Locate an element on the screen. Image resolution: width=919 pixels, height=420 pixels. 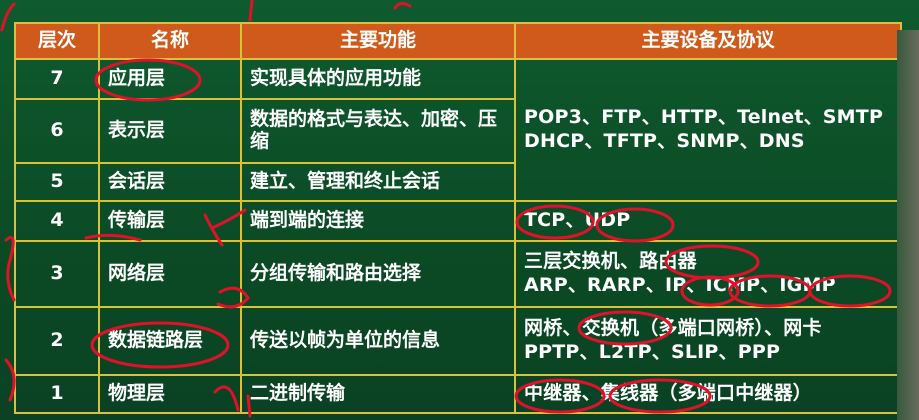
transport-protocols: TCP、UDP is located at coordinates (708, 221).